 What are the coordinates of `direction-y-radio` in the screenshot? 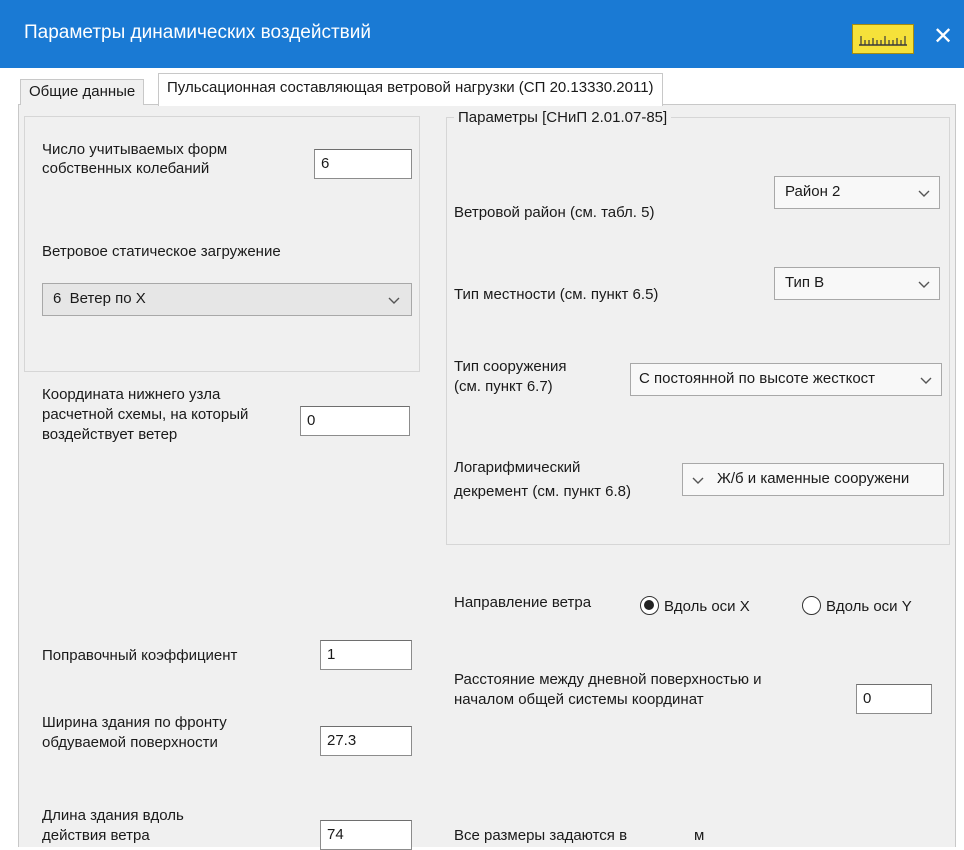 It's located at (811, 605).